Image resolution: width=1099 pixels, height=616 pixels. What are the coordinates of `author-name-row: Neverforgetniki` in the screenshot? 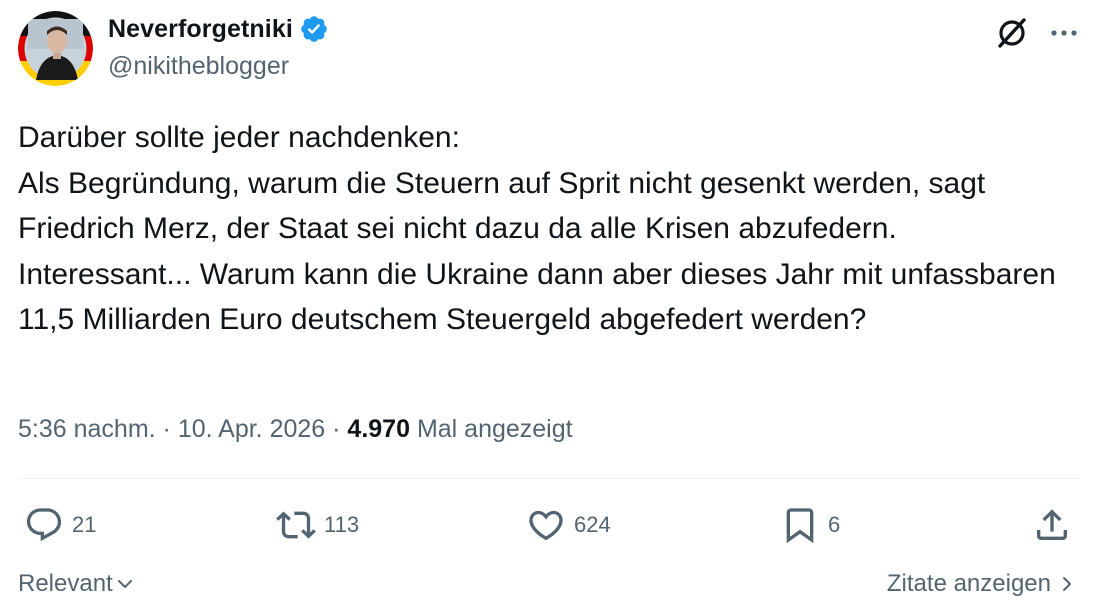 It's located at (218, 29).